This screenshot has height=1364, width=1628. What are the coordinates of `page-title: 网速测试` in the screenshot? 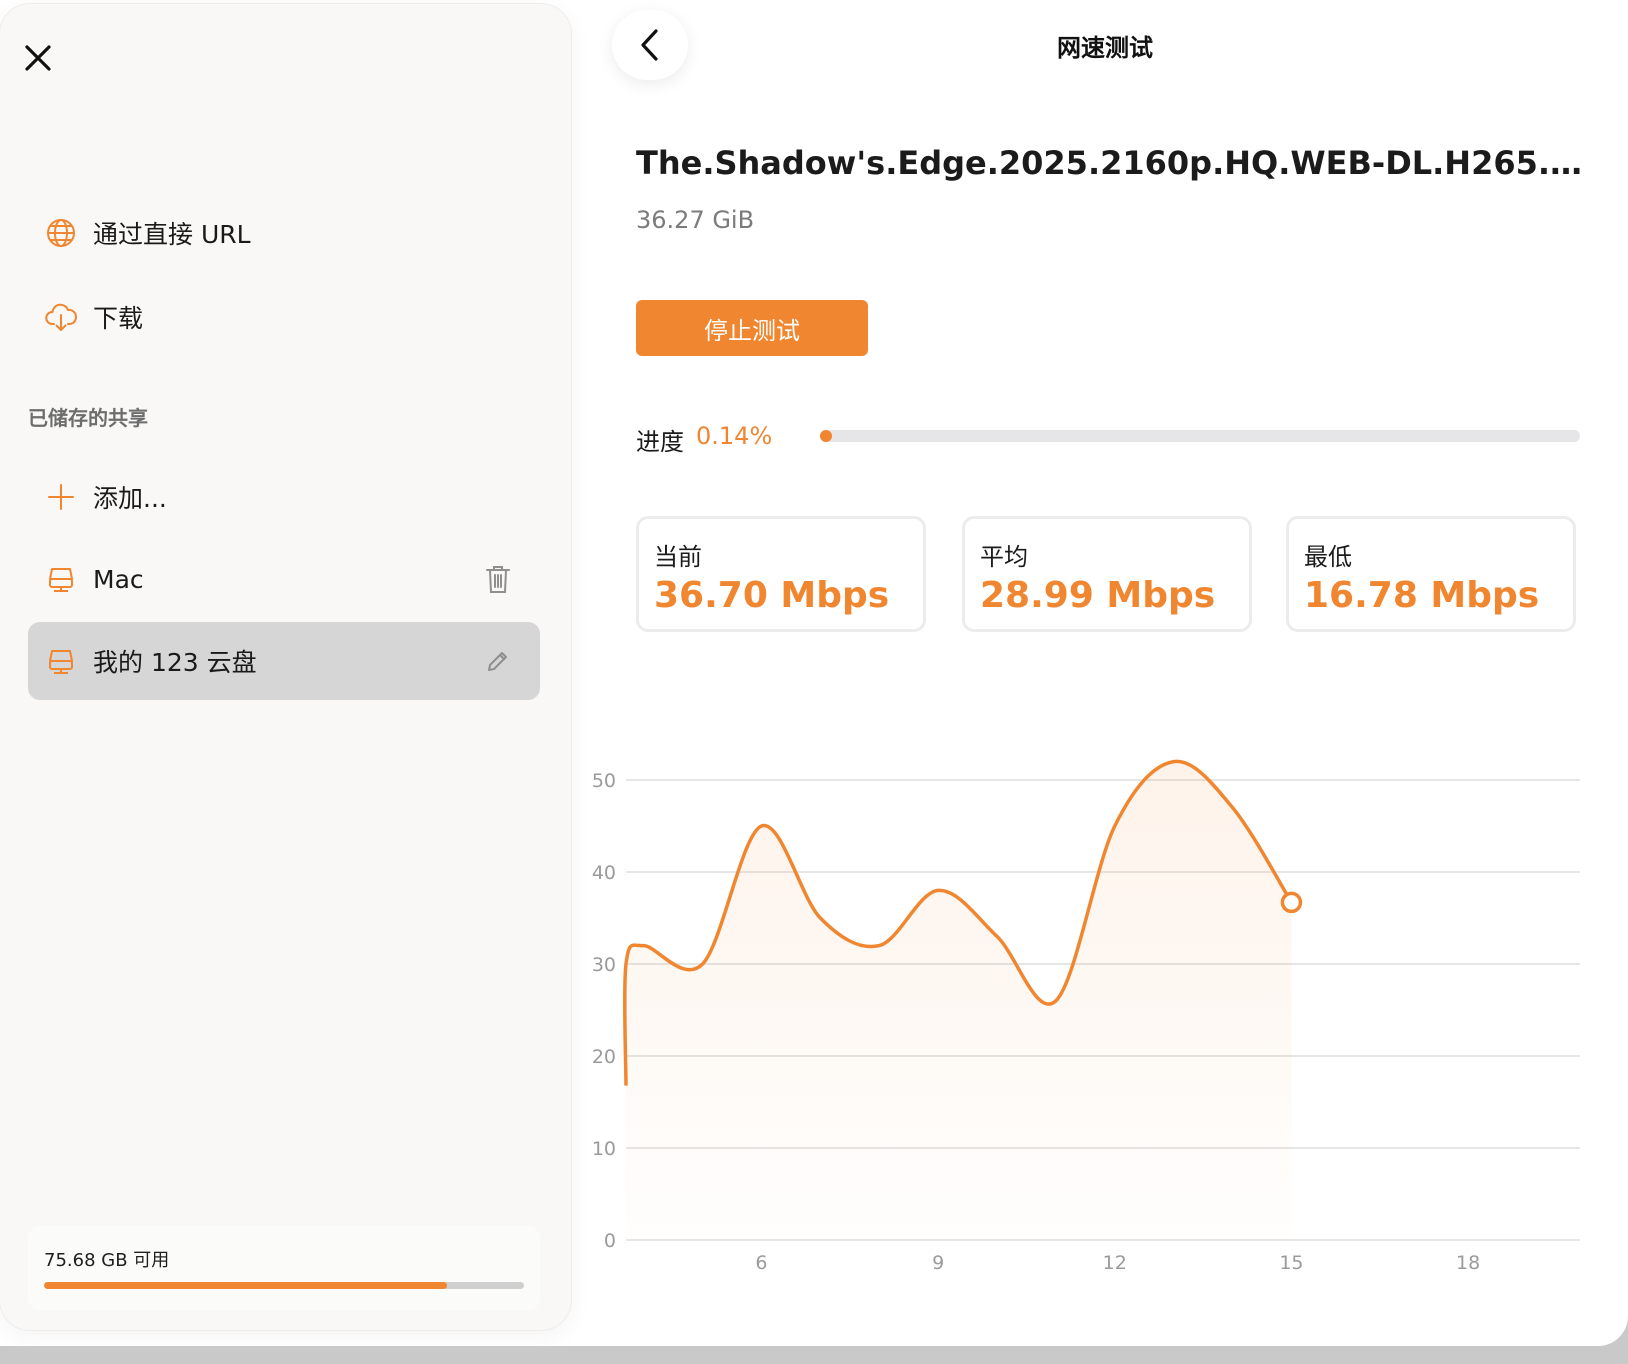 It's located at (1105, 48).